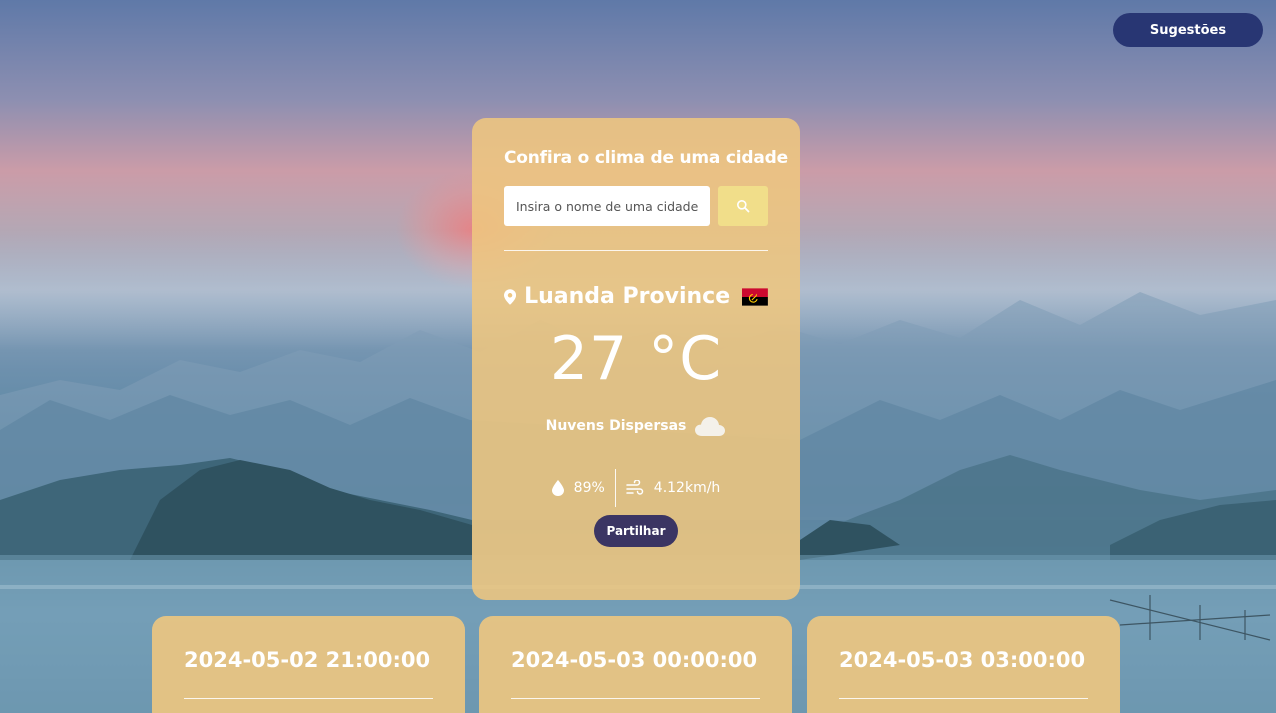 This screenshot has height=713, width=1276. What do you see at coordinates (1188, 30) in the screenshot?
I see `suggestions-button: Sugestões` at bounding box center [1188, 30].